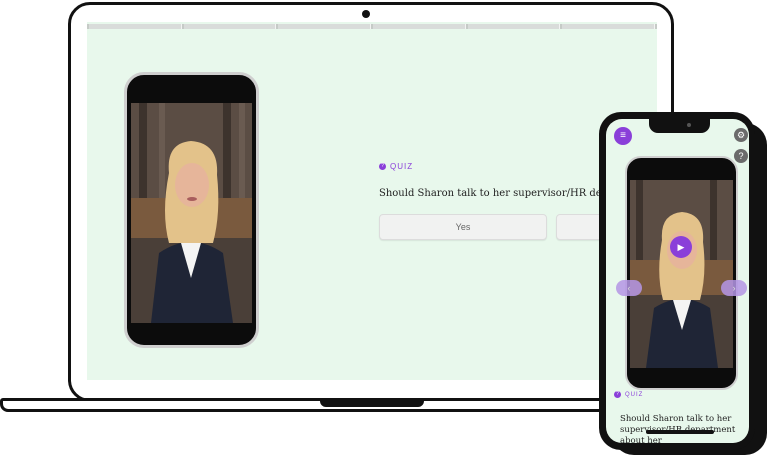 The image size is (768, 458). I want to click on home-indicator, so click(680, 432).